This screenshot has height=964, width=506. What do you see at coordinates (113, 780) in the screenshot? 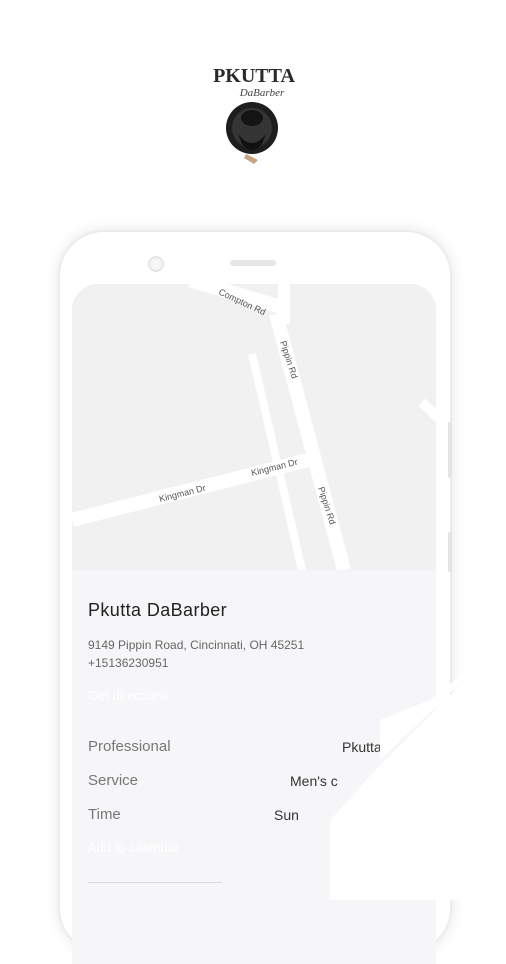
I see `service-label: Service` at bounding box center [113, 780].